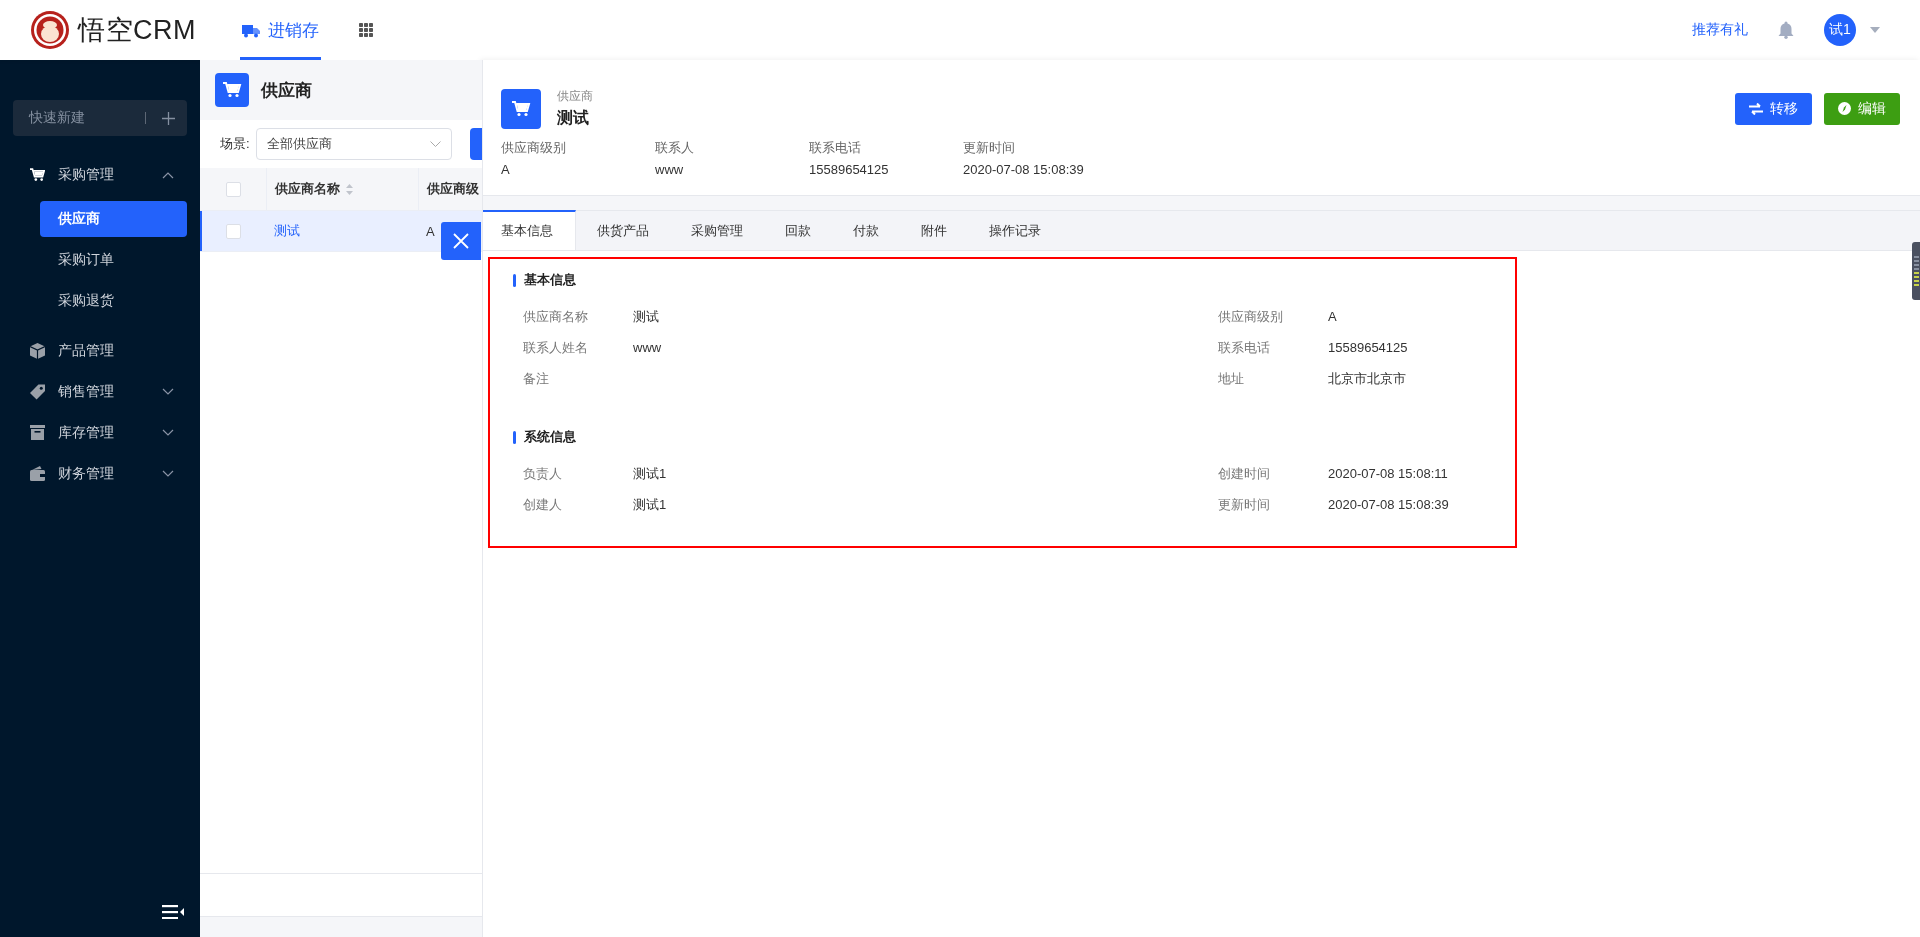  Describe the element at coordinates (37, 350) in the screenshot. I see `box-icon` at that location.